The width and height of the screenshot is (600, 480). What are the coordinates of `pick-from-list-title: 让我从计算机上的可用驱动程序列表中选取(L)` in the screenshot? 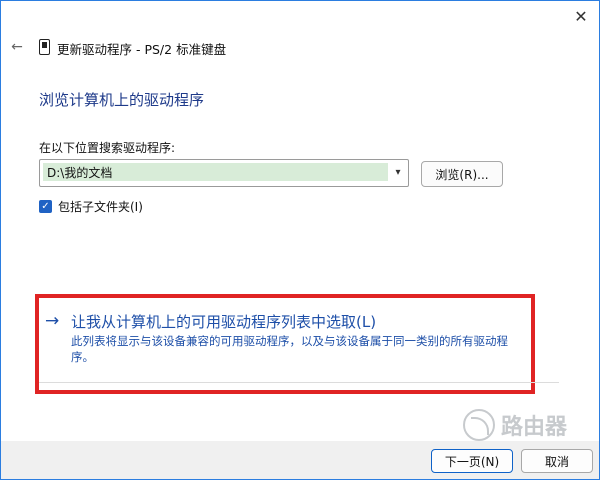 It's located at (223, 321).